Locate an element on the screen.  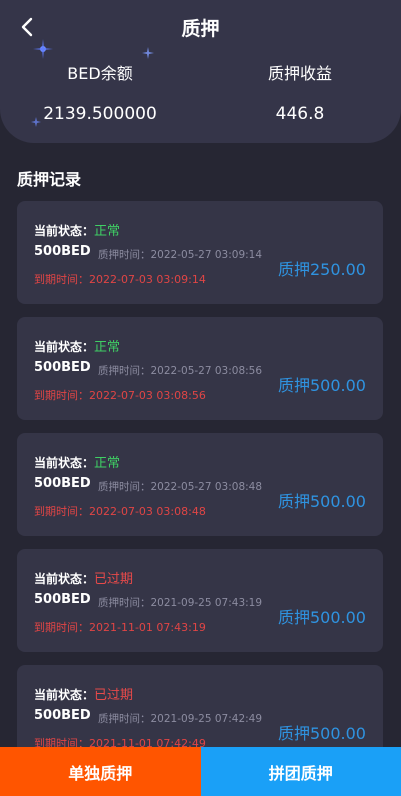
expire-time: 到期时间：2022-07-03 03:09:14 is located at coordinates (120, 279).